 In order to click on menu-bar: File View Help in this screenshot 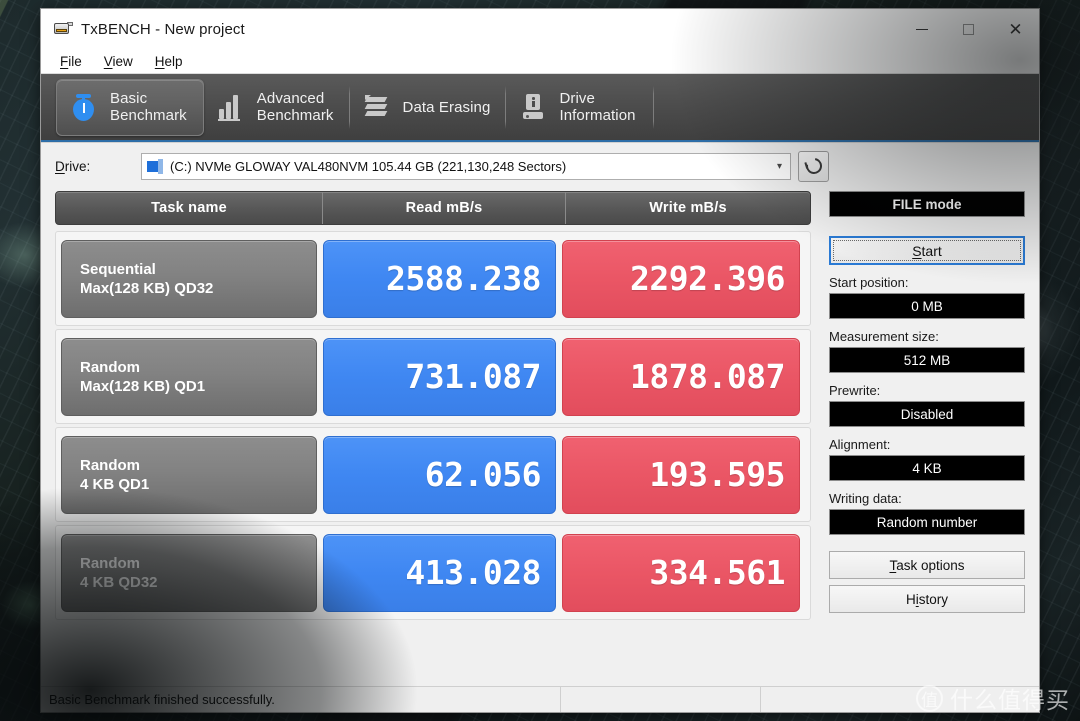, I will do `click(540, 61)`.